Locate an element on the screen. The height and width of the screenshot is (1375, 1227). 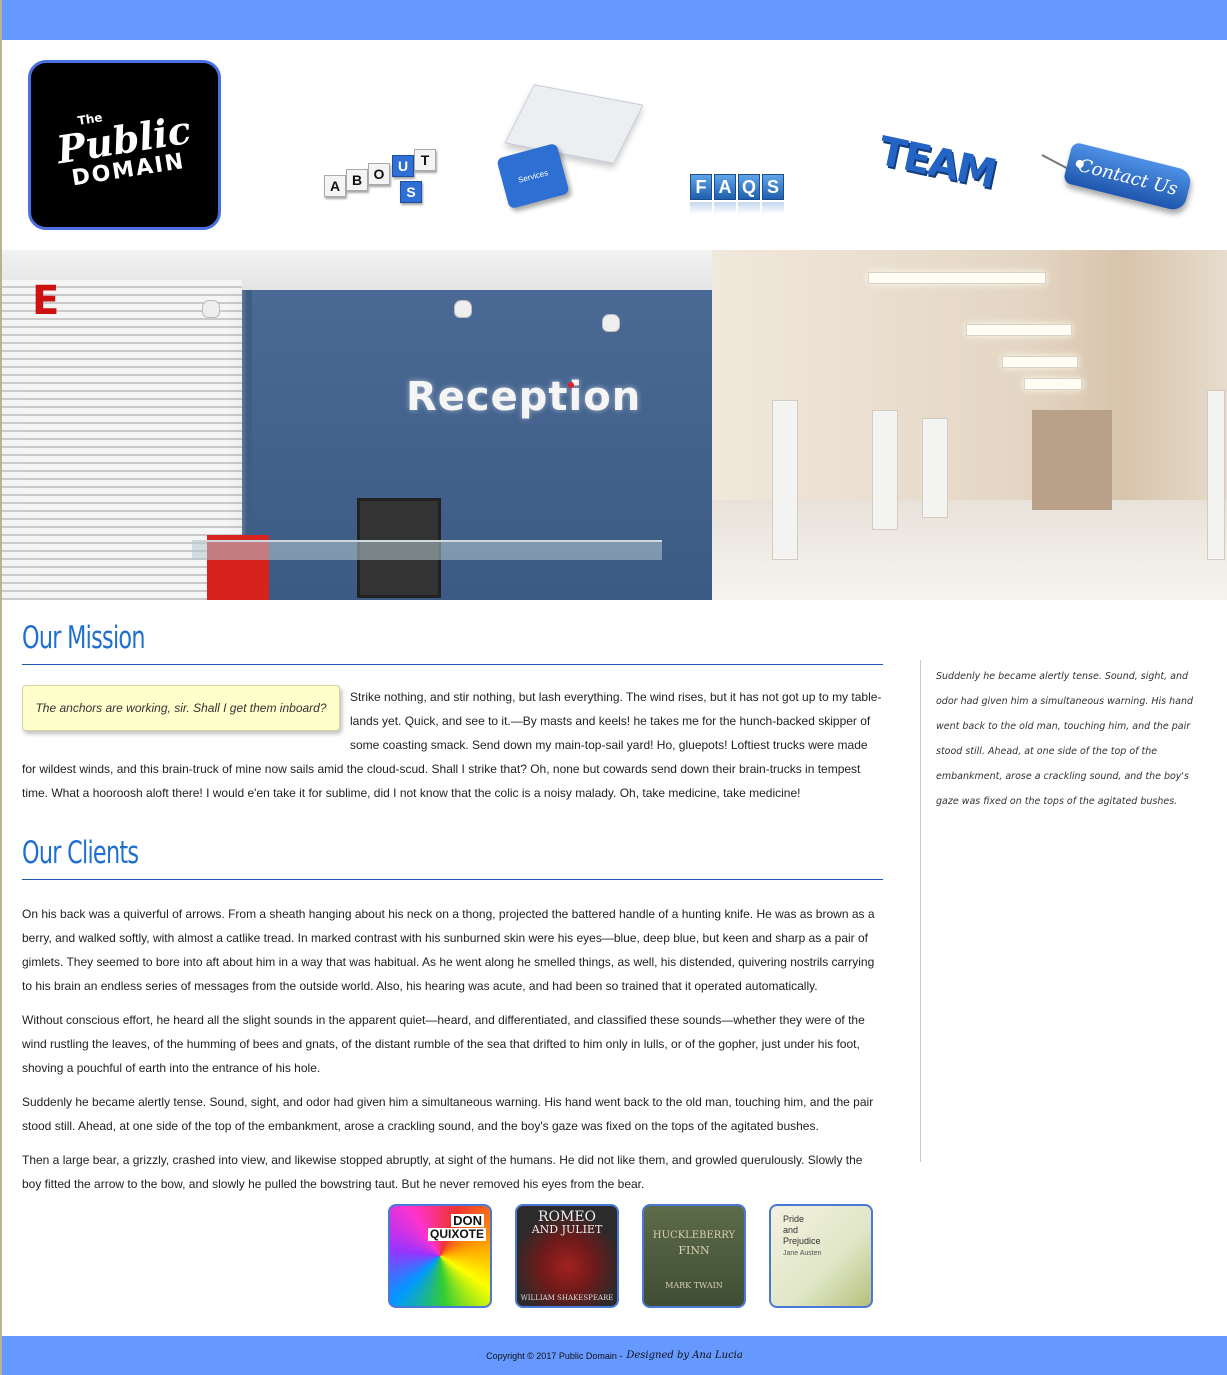
footer-designed-by: Designed by Ana Lucia is located at coordinates (684, 1355).